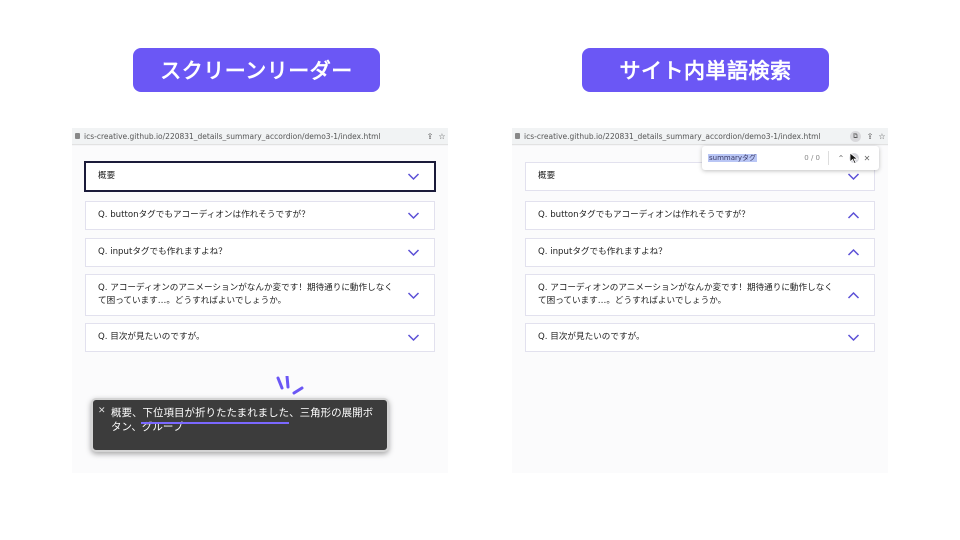 The image size is (960, 540). I want to click on site-search-title: サイト内単語検索, so click(705, 70).